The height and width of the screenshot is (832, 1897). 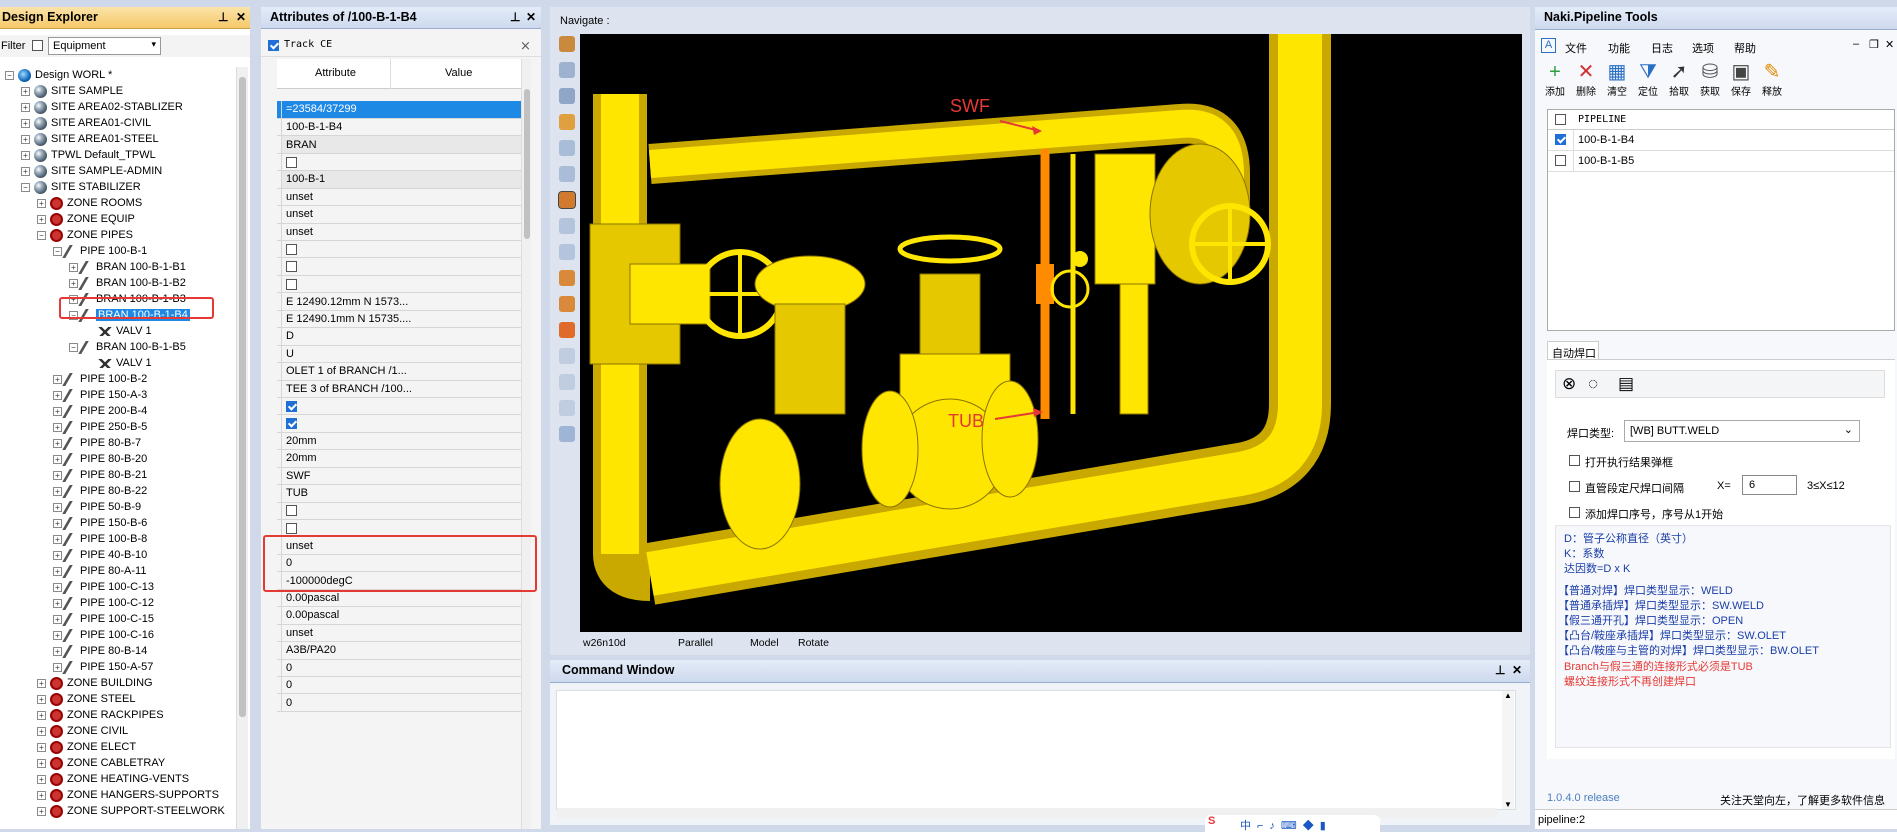 What do you see at coordinates (91, 171) in the screenshot?
I see `tree-item: + SITE SAMPLE-ADMIN` at bounding box center [91, 171].